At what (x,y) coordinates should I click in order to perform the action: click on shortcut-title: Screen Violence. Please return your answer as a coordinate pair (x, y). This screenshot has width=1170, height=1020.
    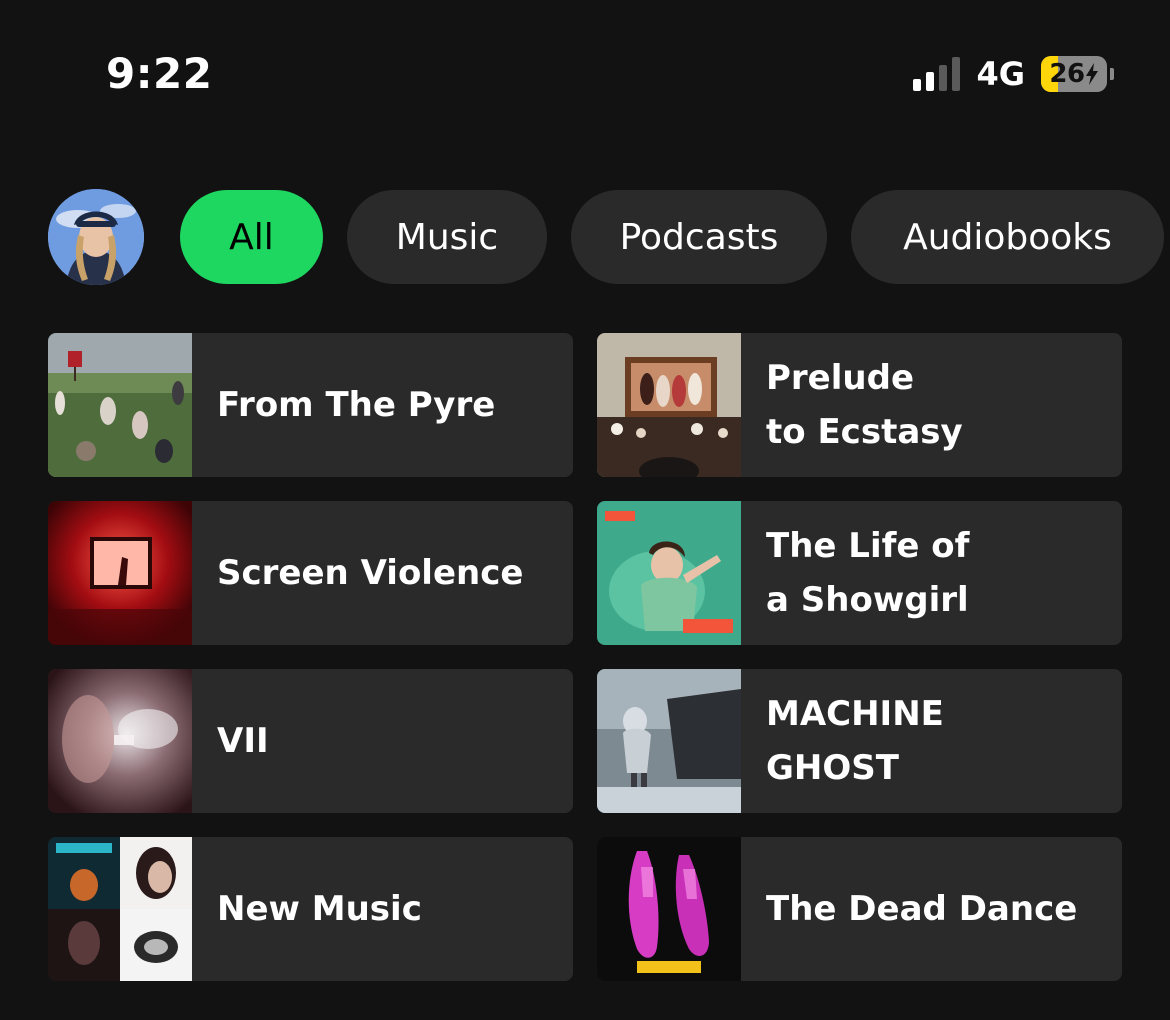
    Looking at the image, I should click on (370, 573).